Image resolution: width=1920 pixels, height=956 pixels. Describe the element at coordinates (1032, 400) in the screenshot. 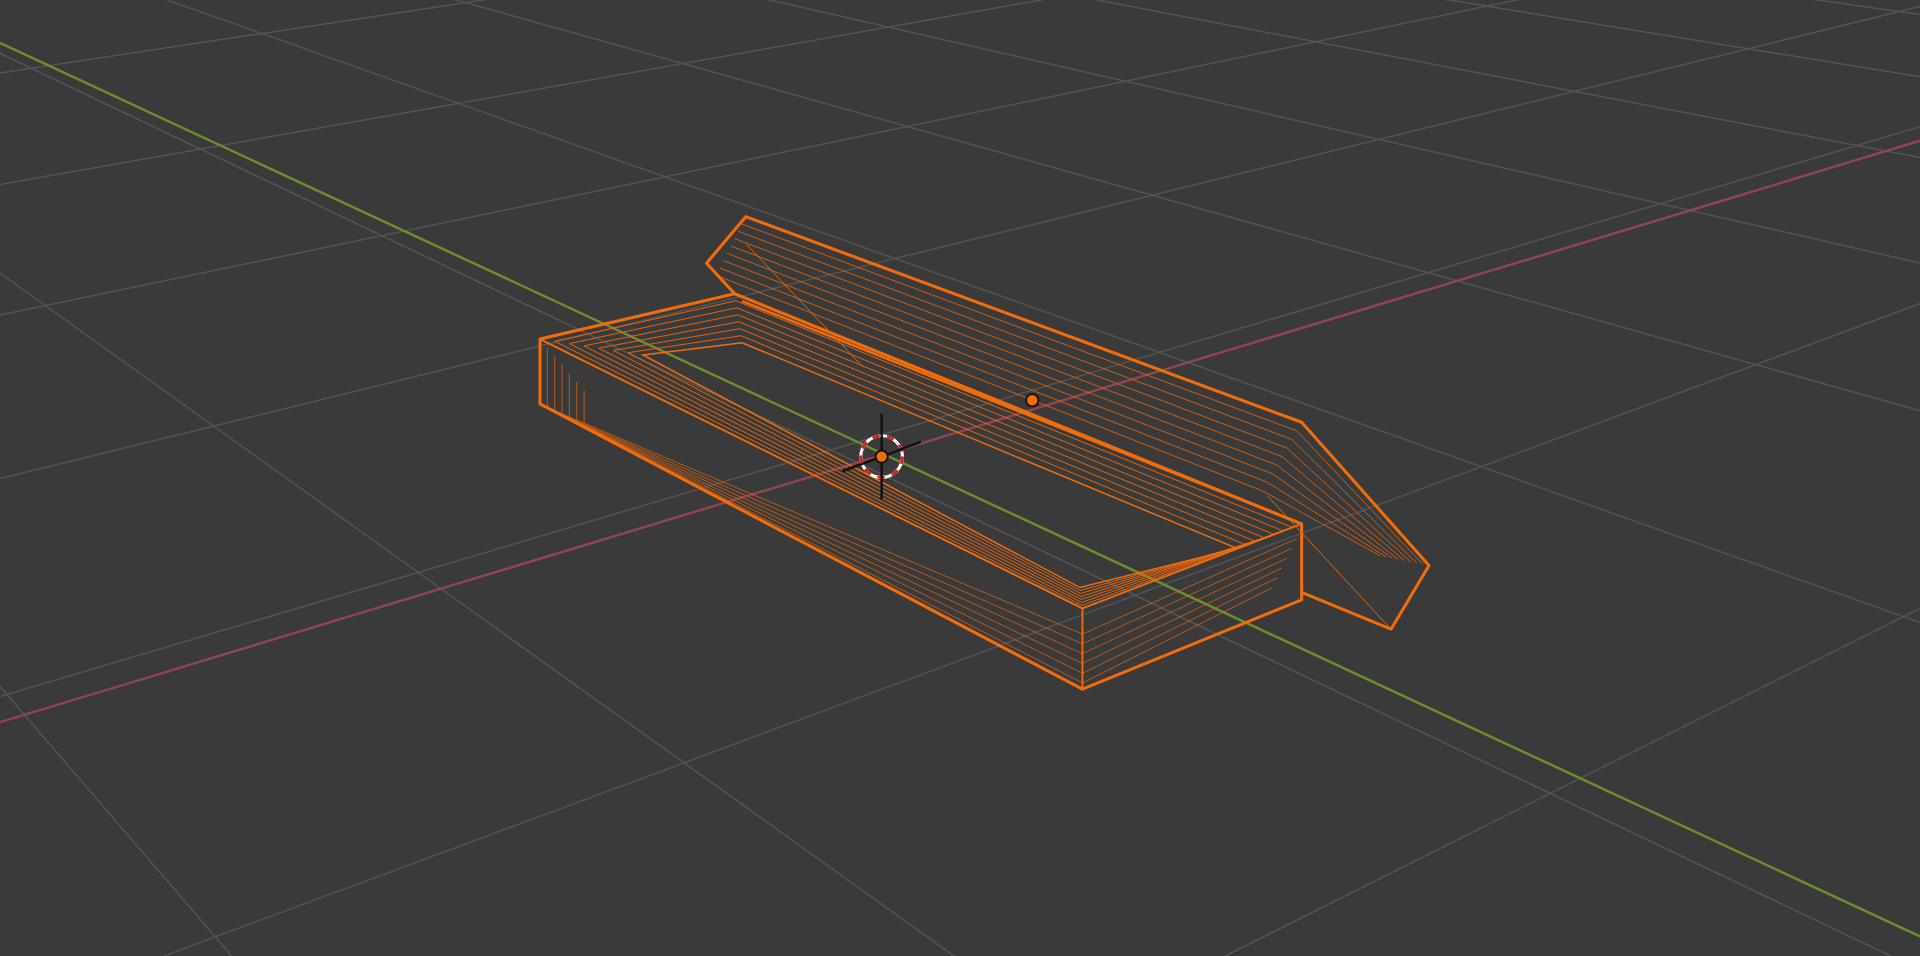

I see `origin-dot` at that location.